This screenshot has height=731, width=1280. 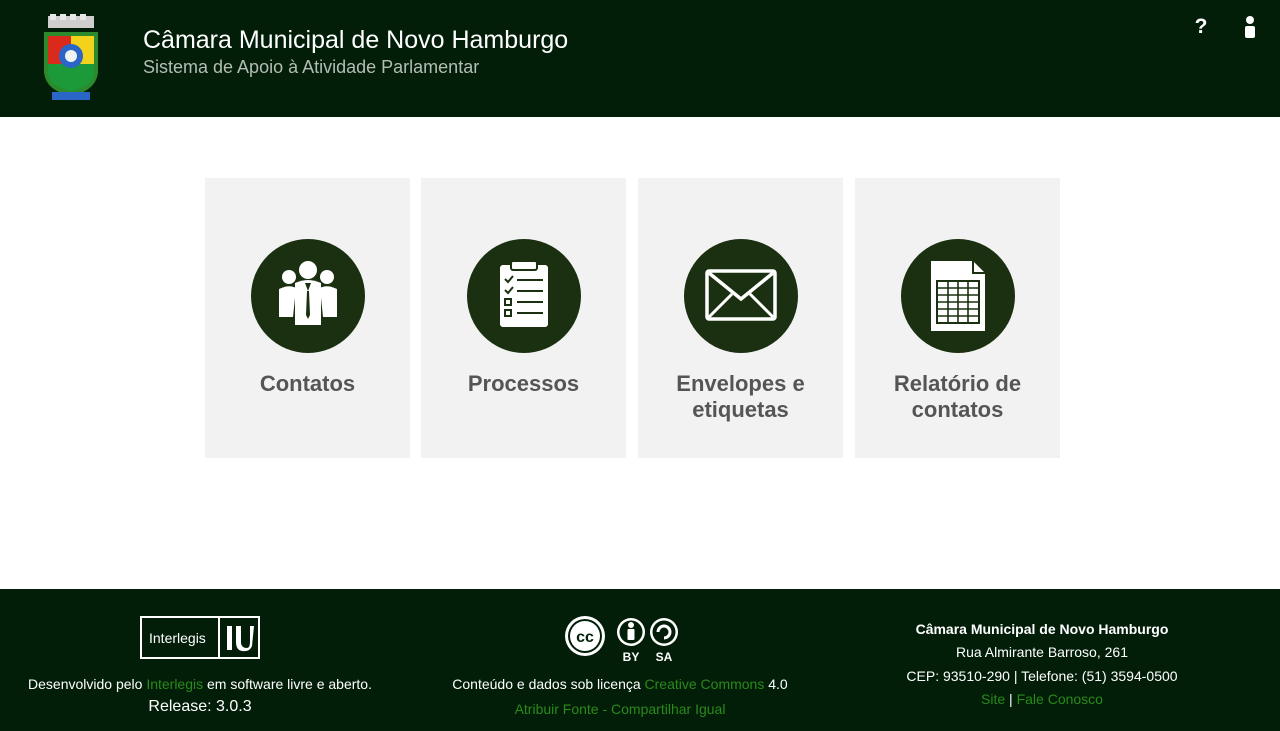 I want to click on page-subtitle: Sistema de Apoio à Atividade Parlamentar, so click(x=311, y=67).